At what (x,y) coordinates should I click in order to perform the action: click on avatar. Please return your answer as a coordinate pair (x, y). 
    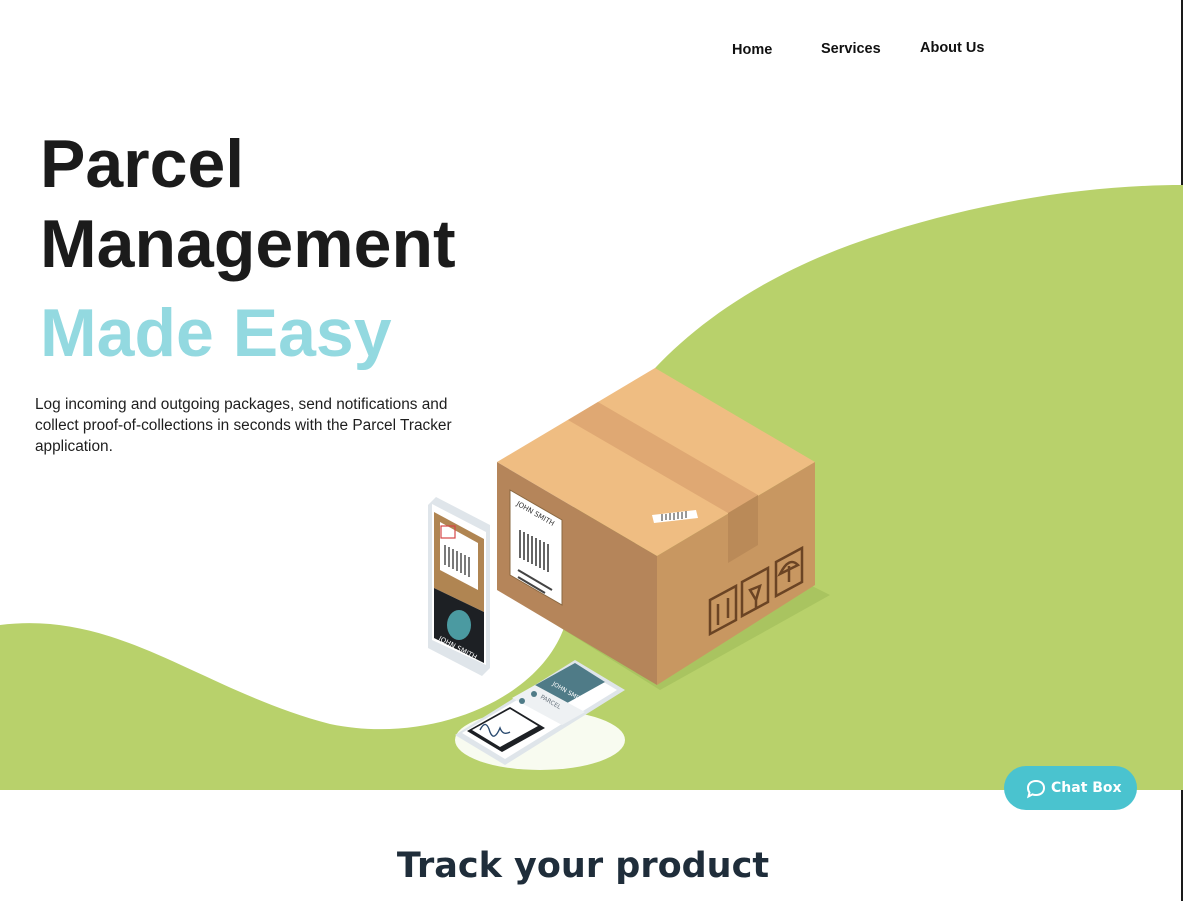
    Looking at the image, I should click on (459, 625).